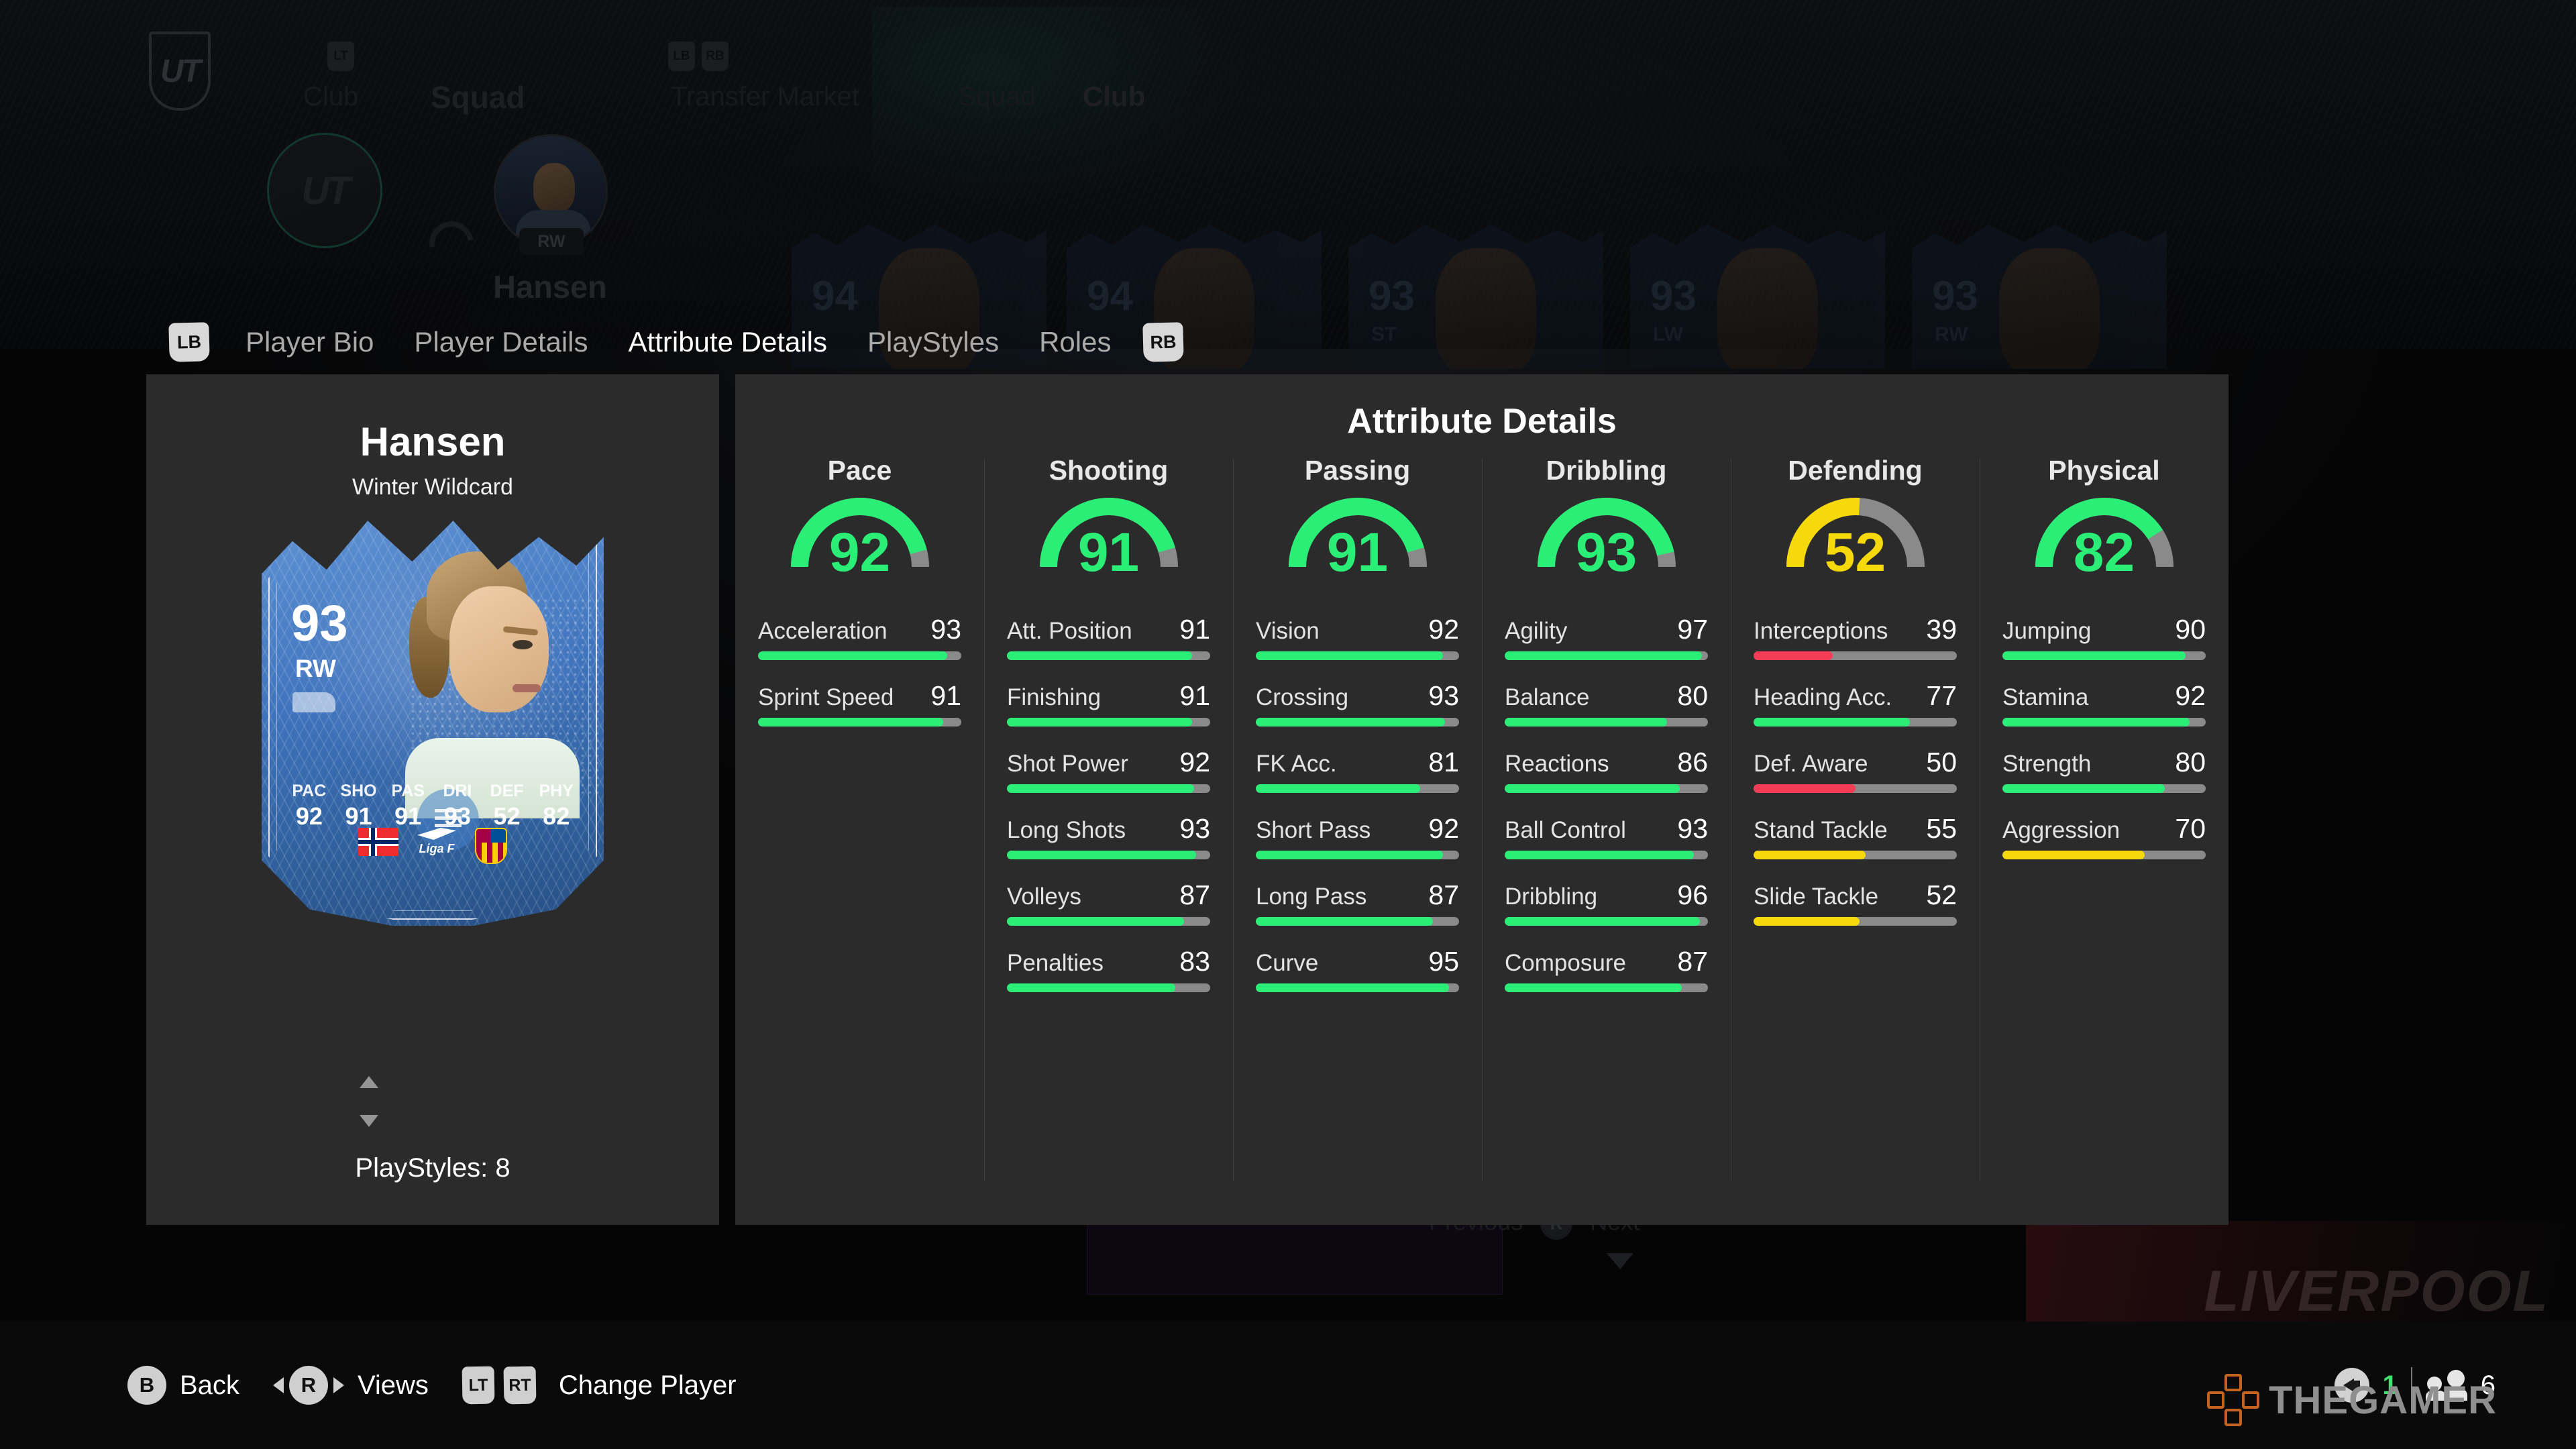 This screenshot has width=2576, height=1449. Describe the element at coordinates (432, 487) in the screenshot. I see `card-type-label: Winter Wildcard` at that location.